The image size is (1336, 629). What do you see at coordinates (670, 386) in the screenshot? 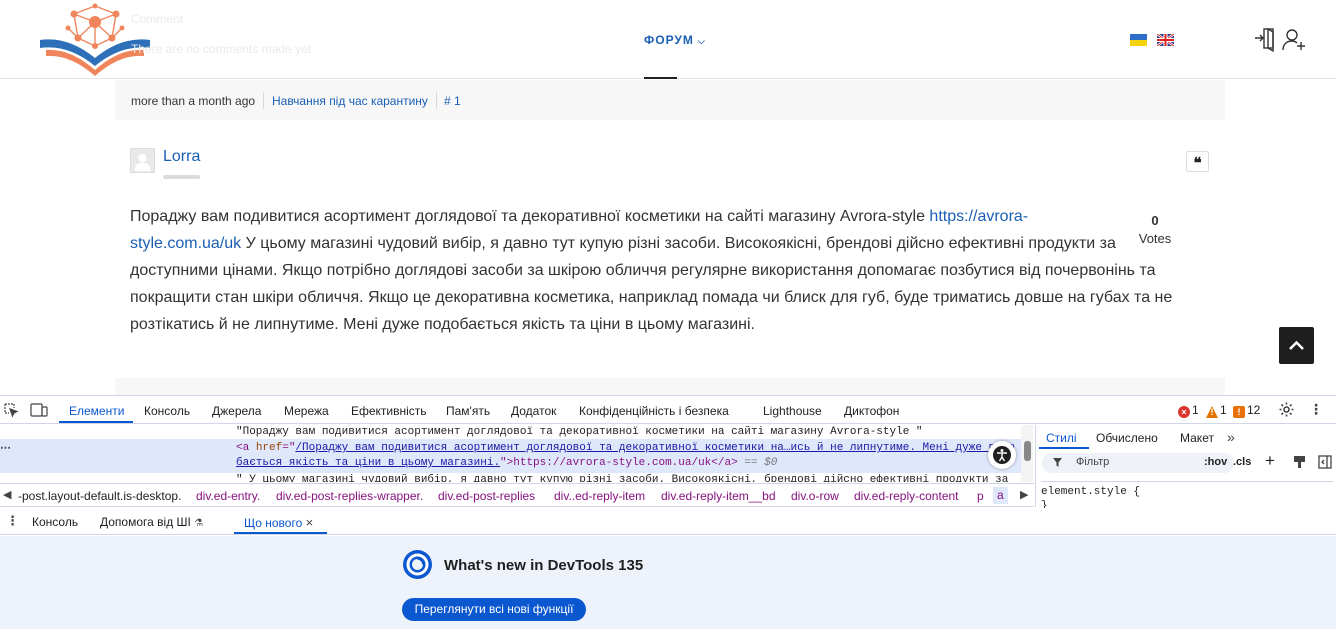
I see `next-reply-block` at bounding box center [670, 386].